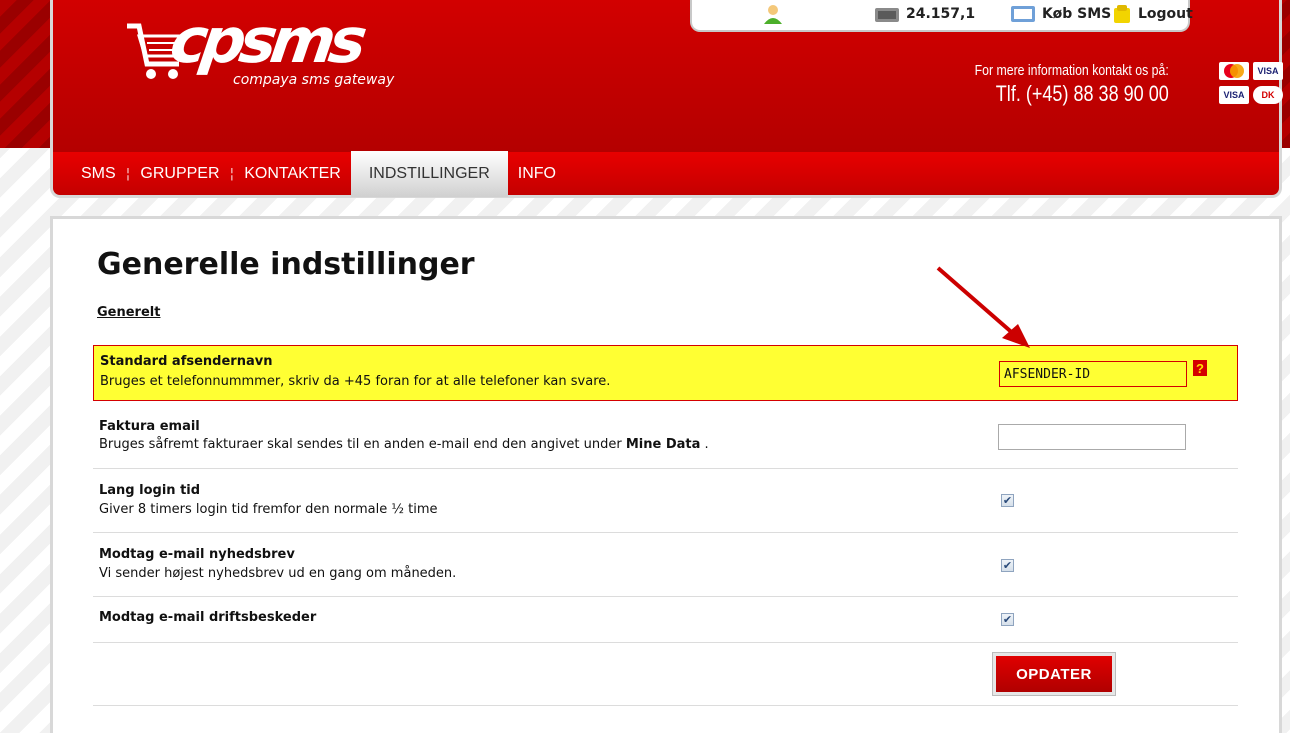 Image resolution: width=1290 pixels, height=733 pixels. What do you see at coordinates (537, 174) in the screenshot?
I see `nav-item-info: INFO` at bounding box center [537, 174].